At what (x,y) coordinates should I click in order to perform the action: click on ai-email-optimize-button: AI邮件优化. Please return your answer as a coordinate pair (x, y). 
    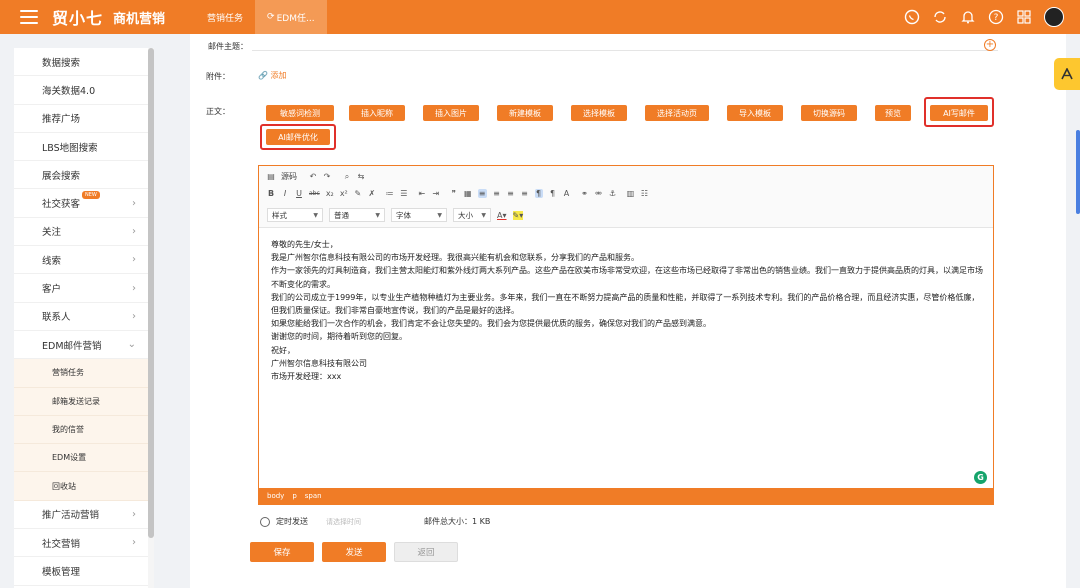
    Looking at the image, I should click on (298, 137).